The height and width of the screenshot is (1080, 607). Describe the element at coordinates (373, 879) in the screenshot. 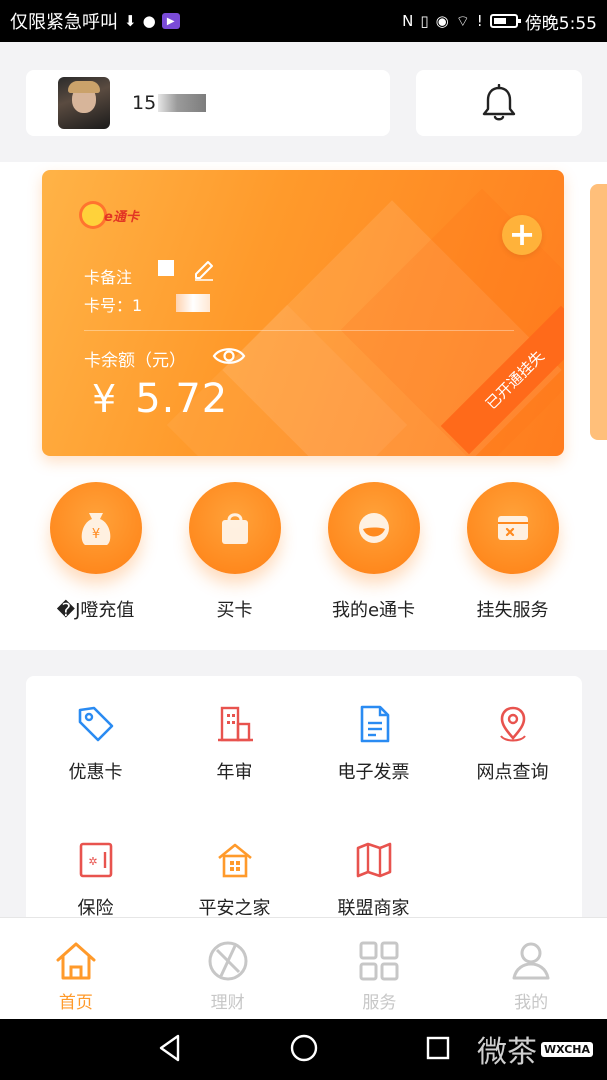

I see `service-partner-merchants: 联盟商家` at that location.